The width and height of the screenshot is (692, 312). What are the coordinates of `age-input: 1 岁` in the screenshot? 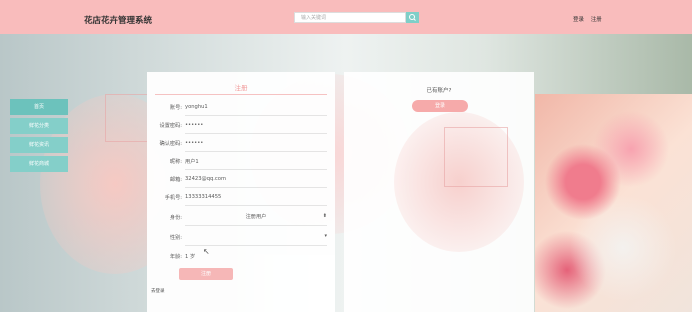 It's located at (190, 256).